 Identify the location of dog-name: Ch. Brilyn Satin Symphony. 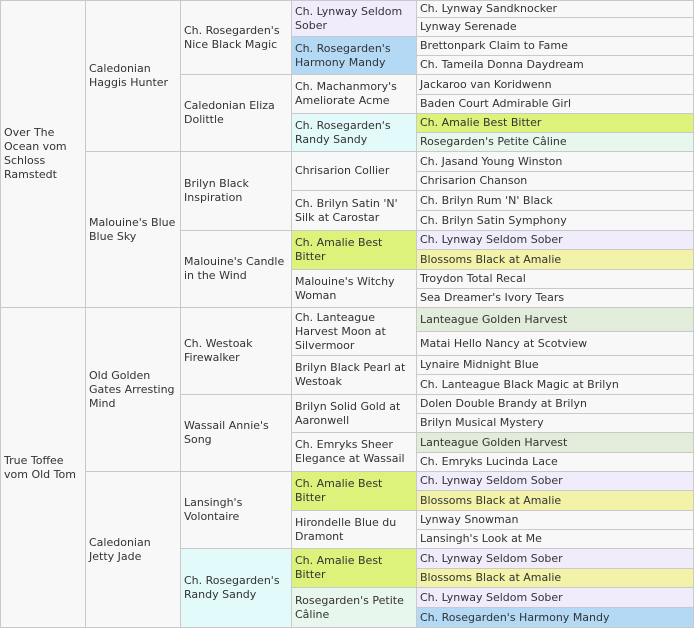
(493, 220).